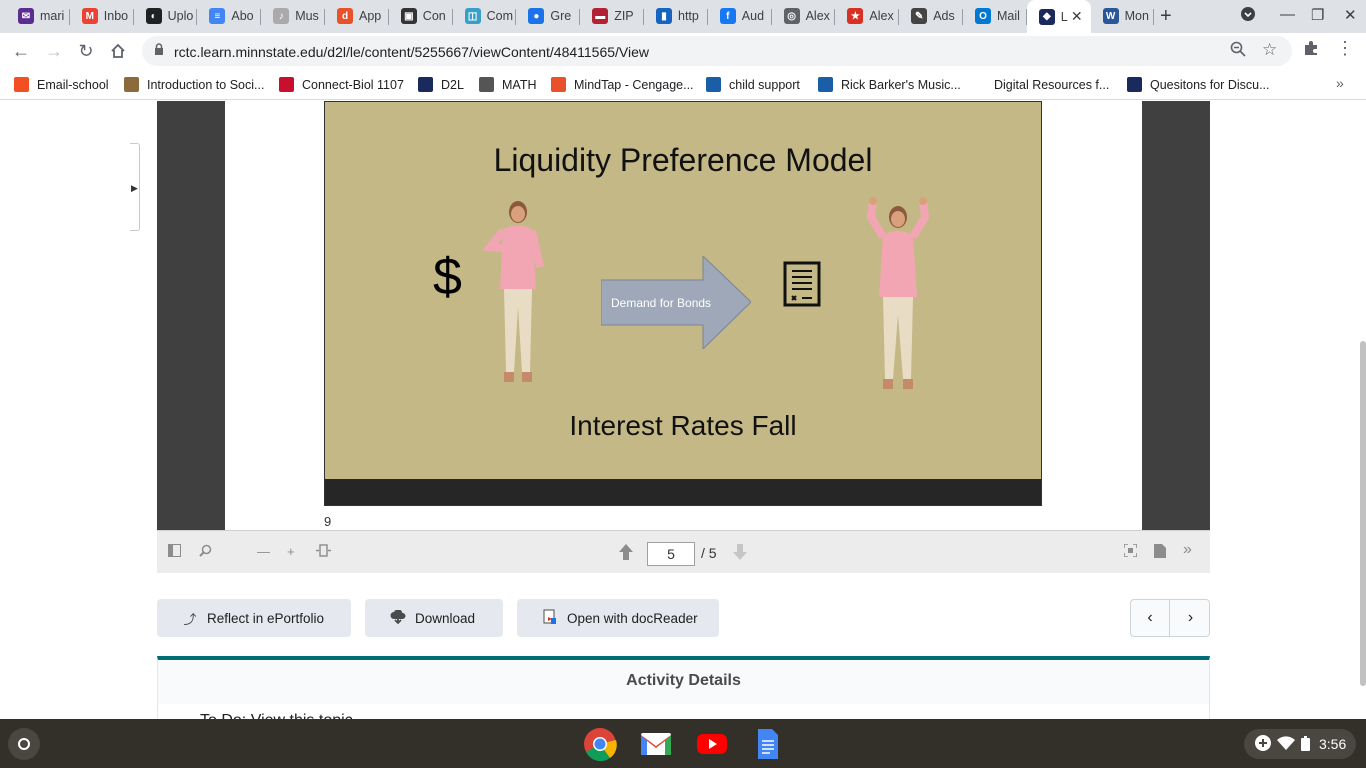 Image resolution: width=1366 pixels, height=768 pixels. I want to click on minimize-icon: —, so click(1287, 14).